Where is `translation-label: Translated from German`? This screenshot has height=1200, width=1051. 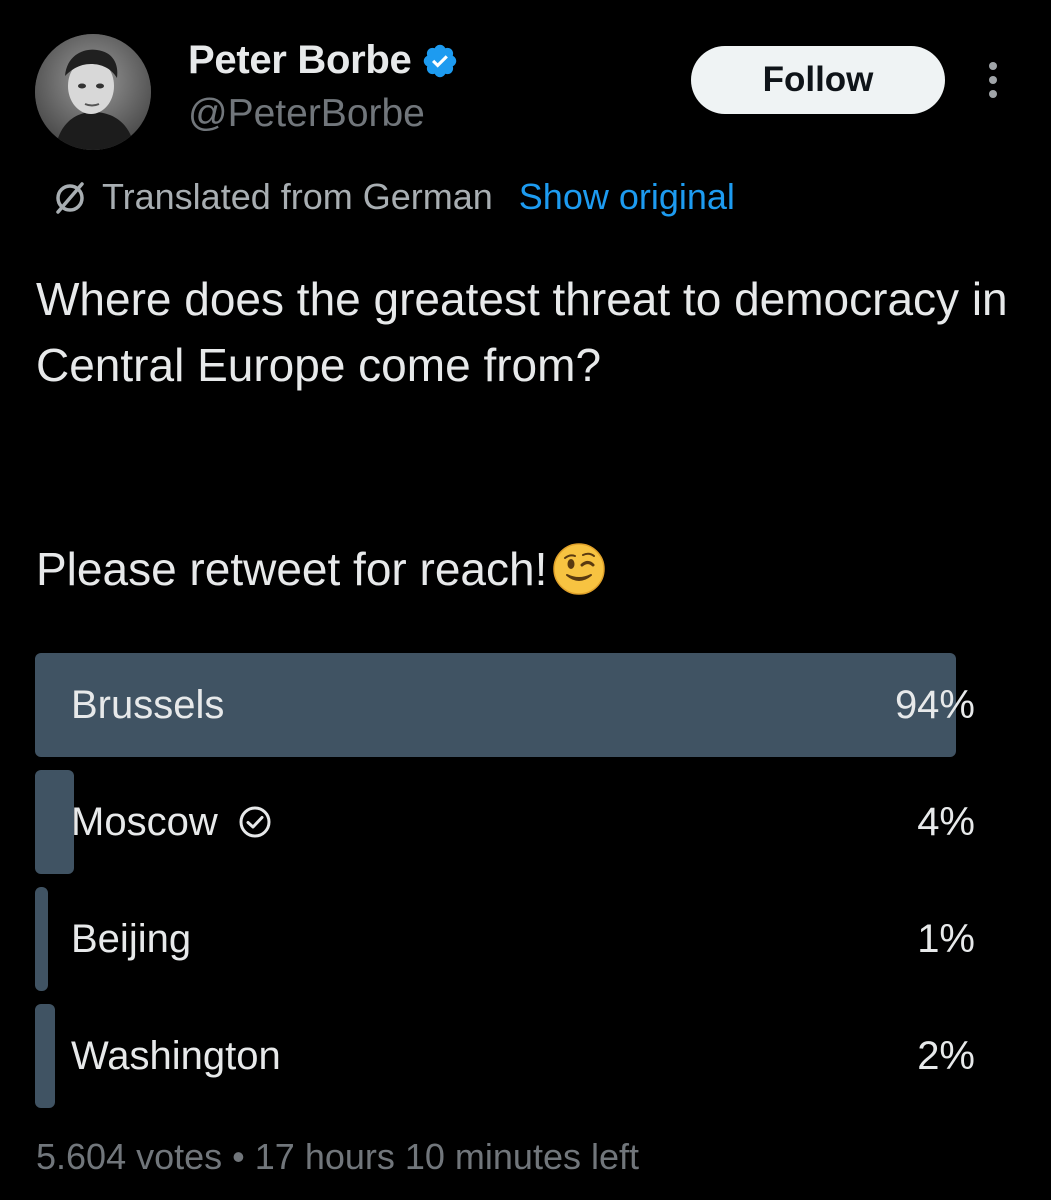 translation-label: Translated from German is located at coordinates (297, 196).